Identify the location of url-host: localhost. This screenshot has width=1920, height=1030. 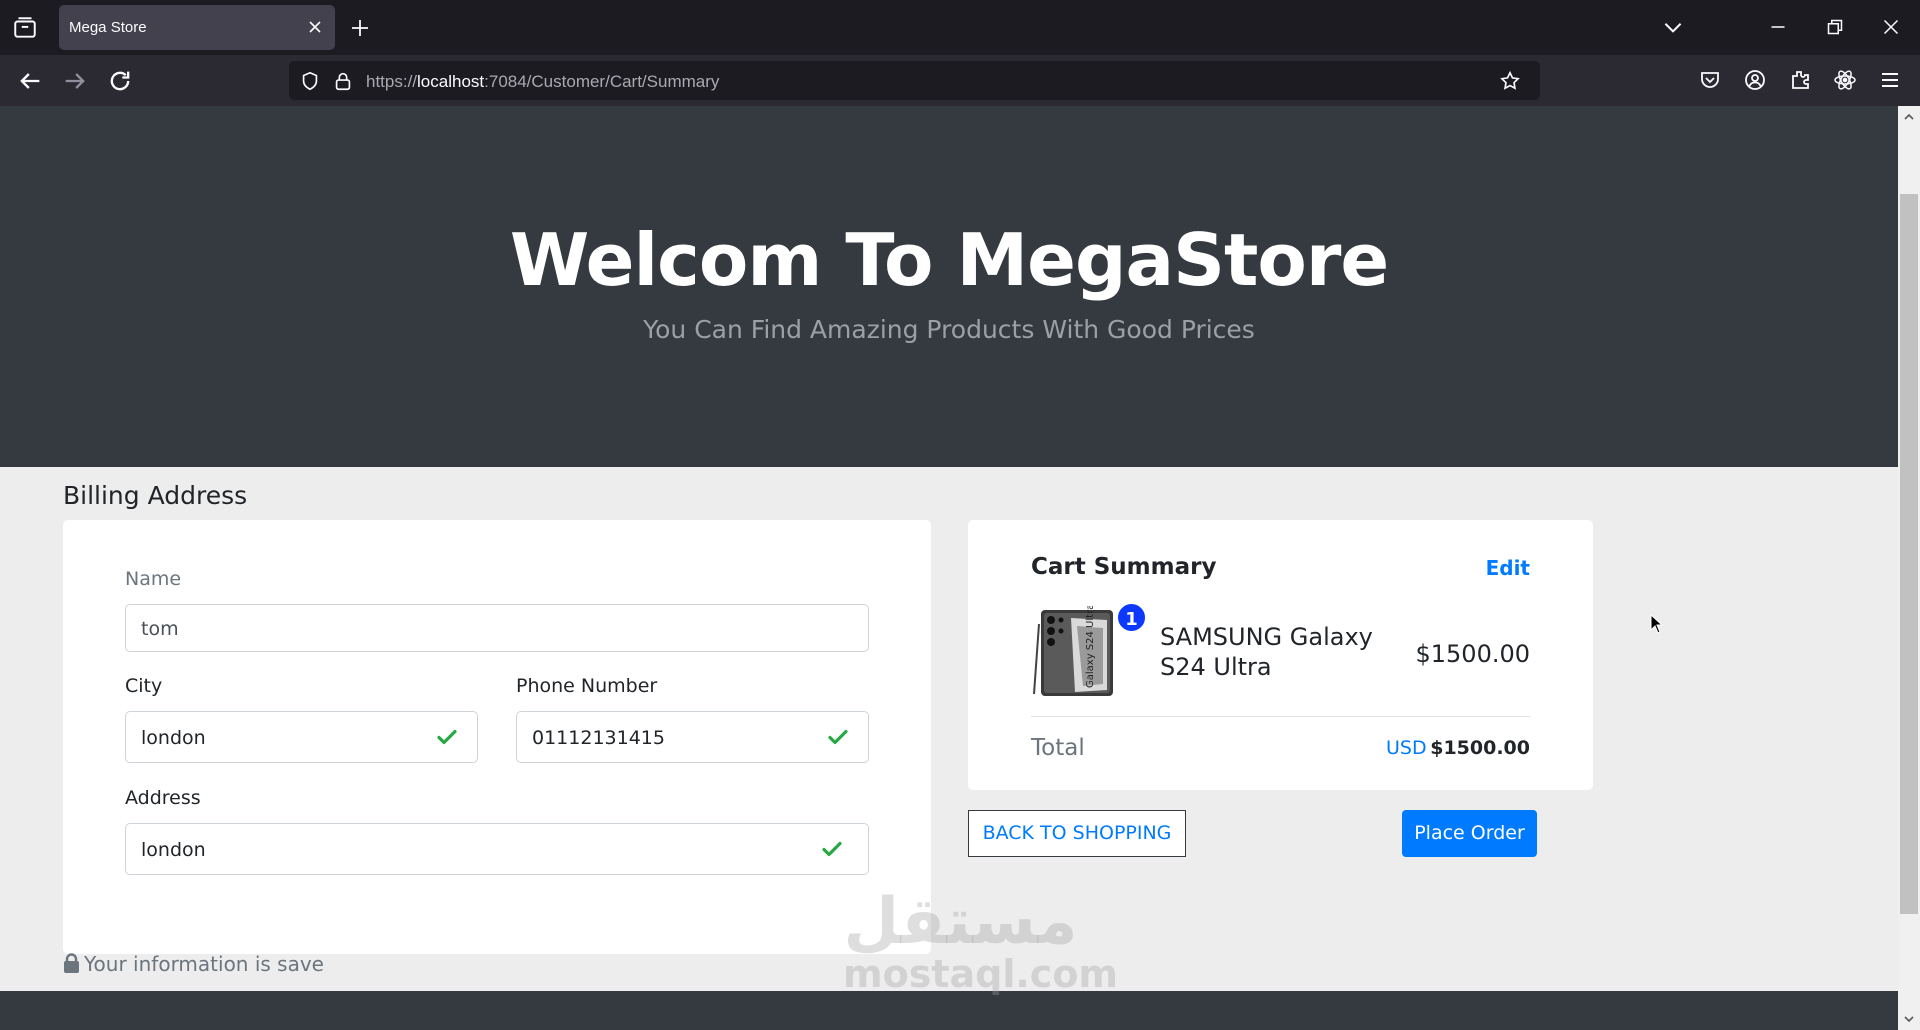
(451, 81).